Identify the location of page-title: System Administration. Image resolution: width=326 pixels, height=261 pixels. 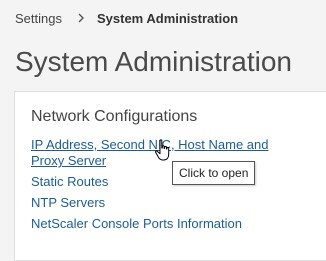
(153, 61).